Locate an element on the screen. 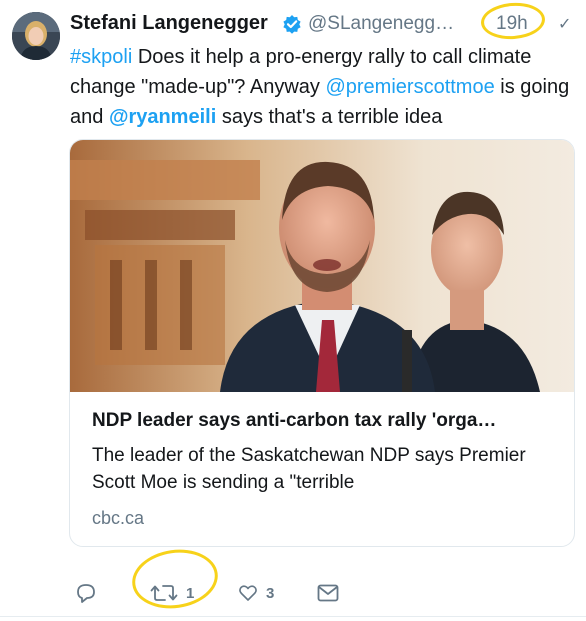 This screenshot has height=621, width=586. verified-badge-icon is located at coordinates (292, 24).